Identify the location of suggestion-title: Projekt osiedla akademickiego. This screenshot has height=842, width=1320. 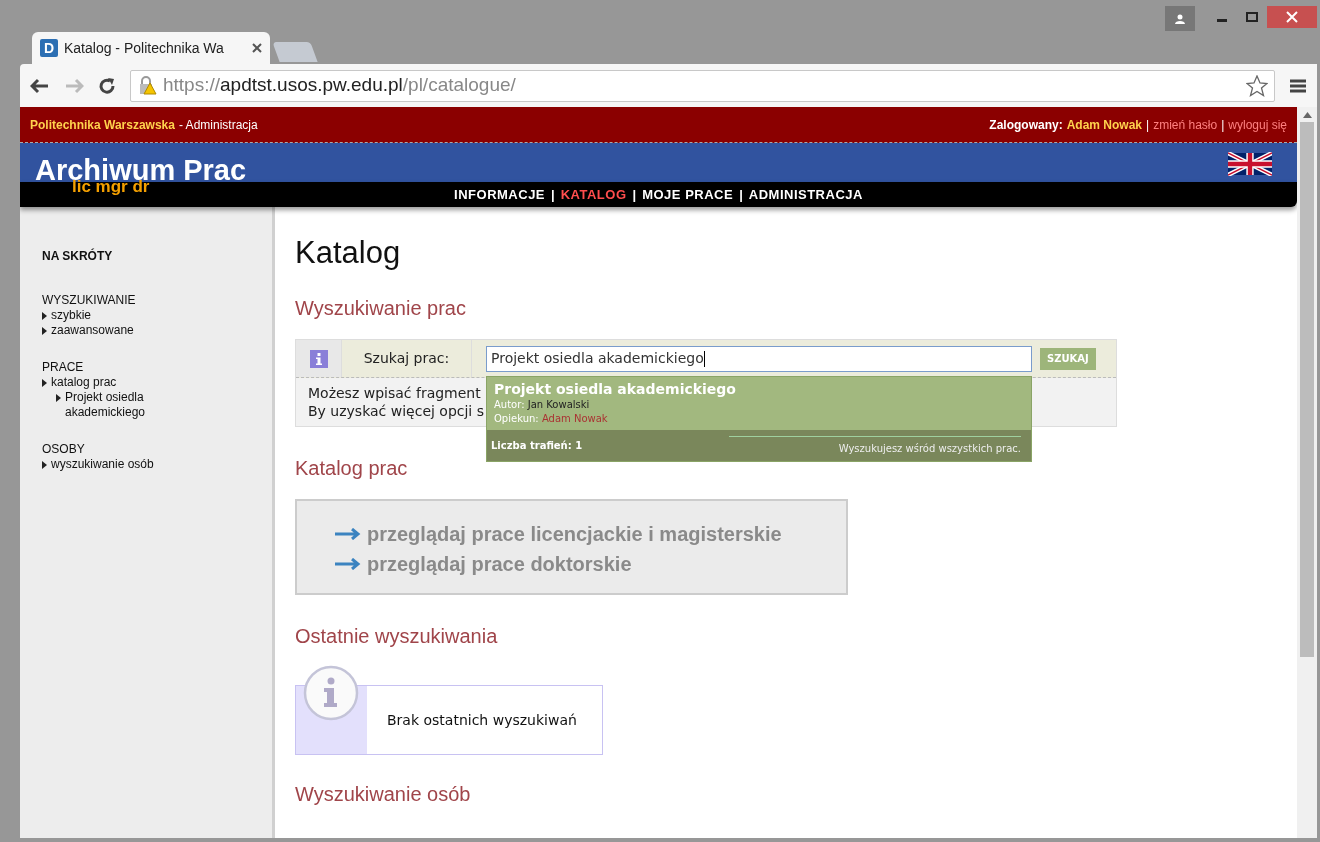
(615, 389).